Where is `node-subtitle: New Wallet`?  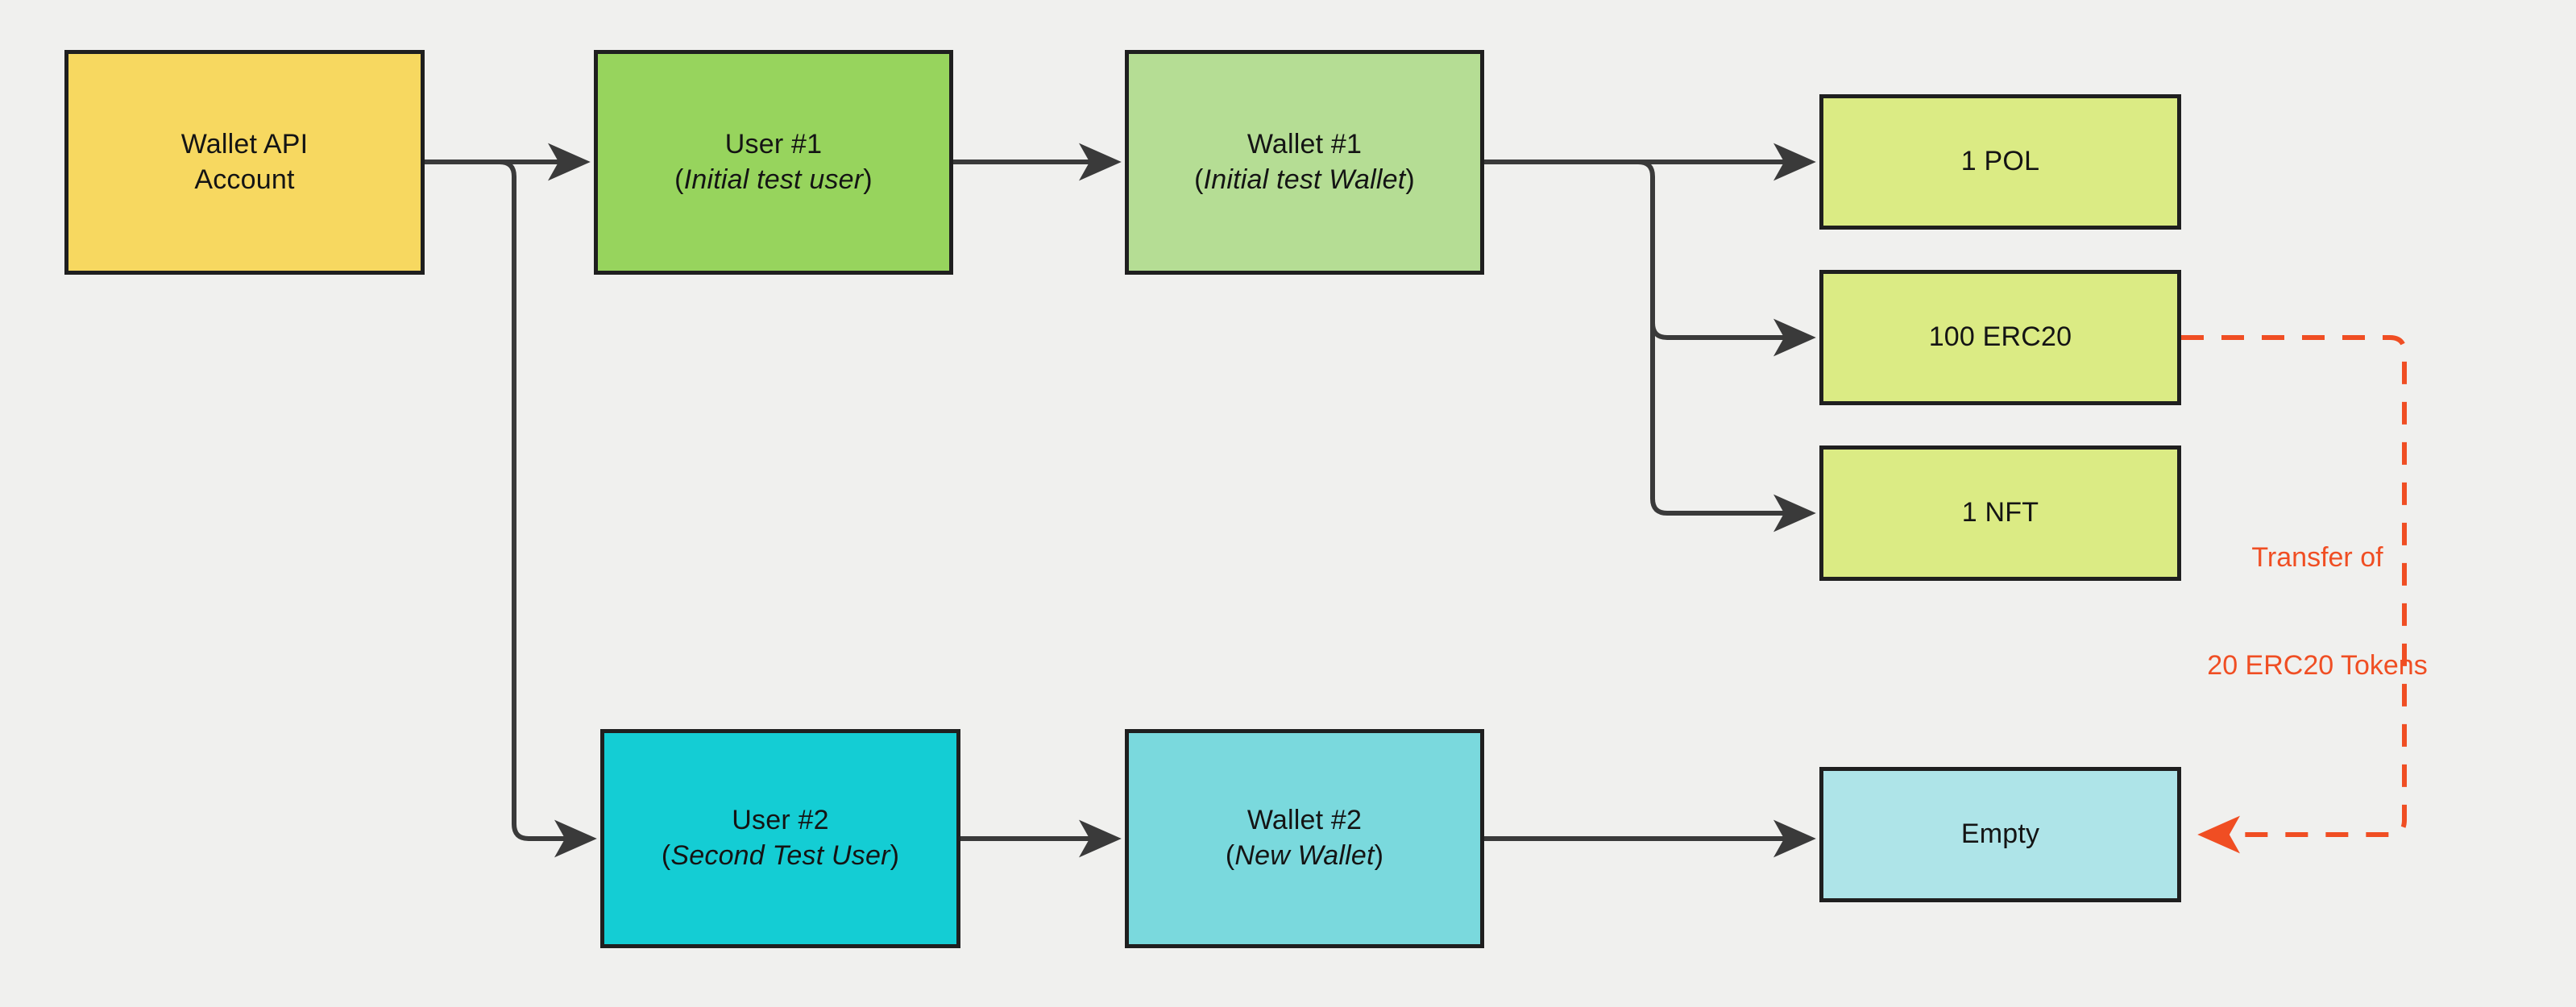 node-subtitle: New Wallet is located at coordinates (1304, 855).